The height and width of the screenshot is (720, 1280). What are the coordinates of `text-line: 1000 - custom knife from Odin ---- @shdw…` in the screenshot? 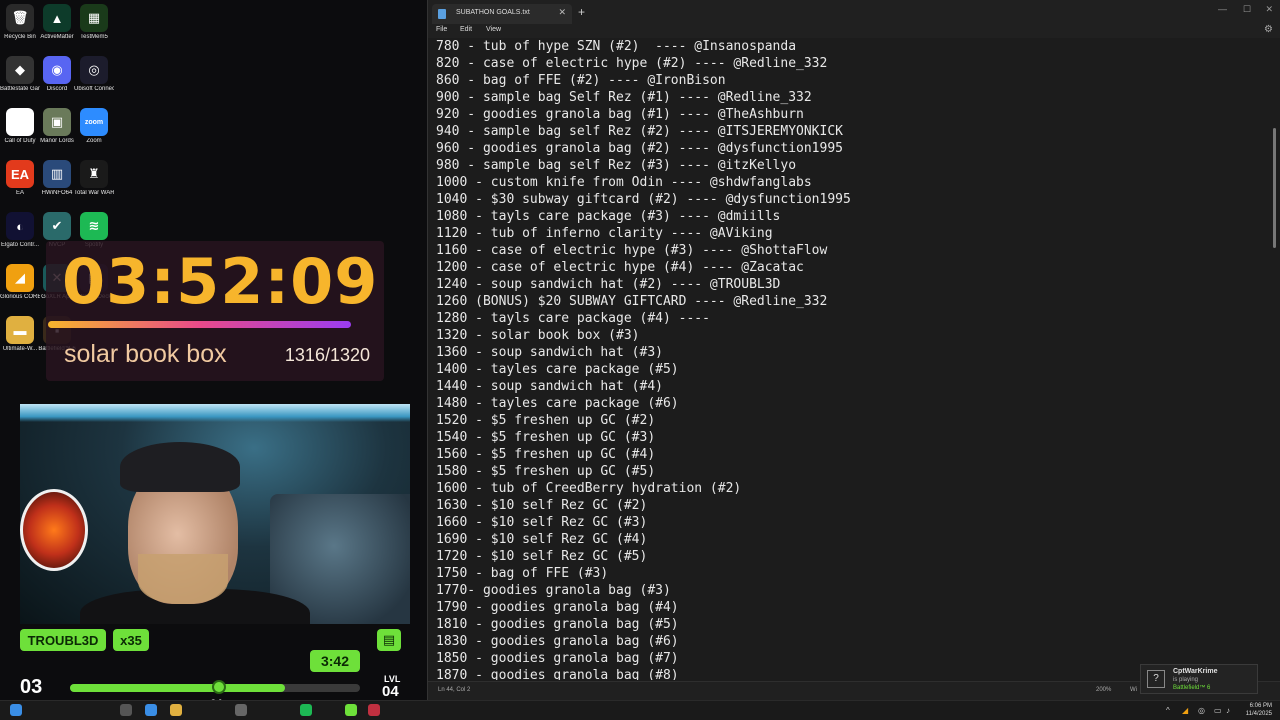 It's located at (624, 182).